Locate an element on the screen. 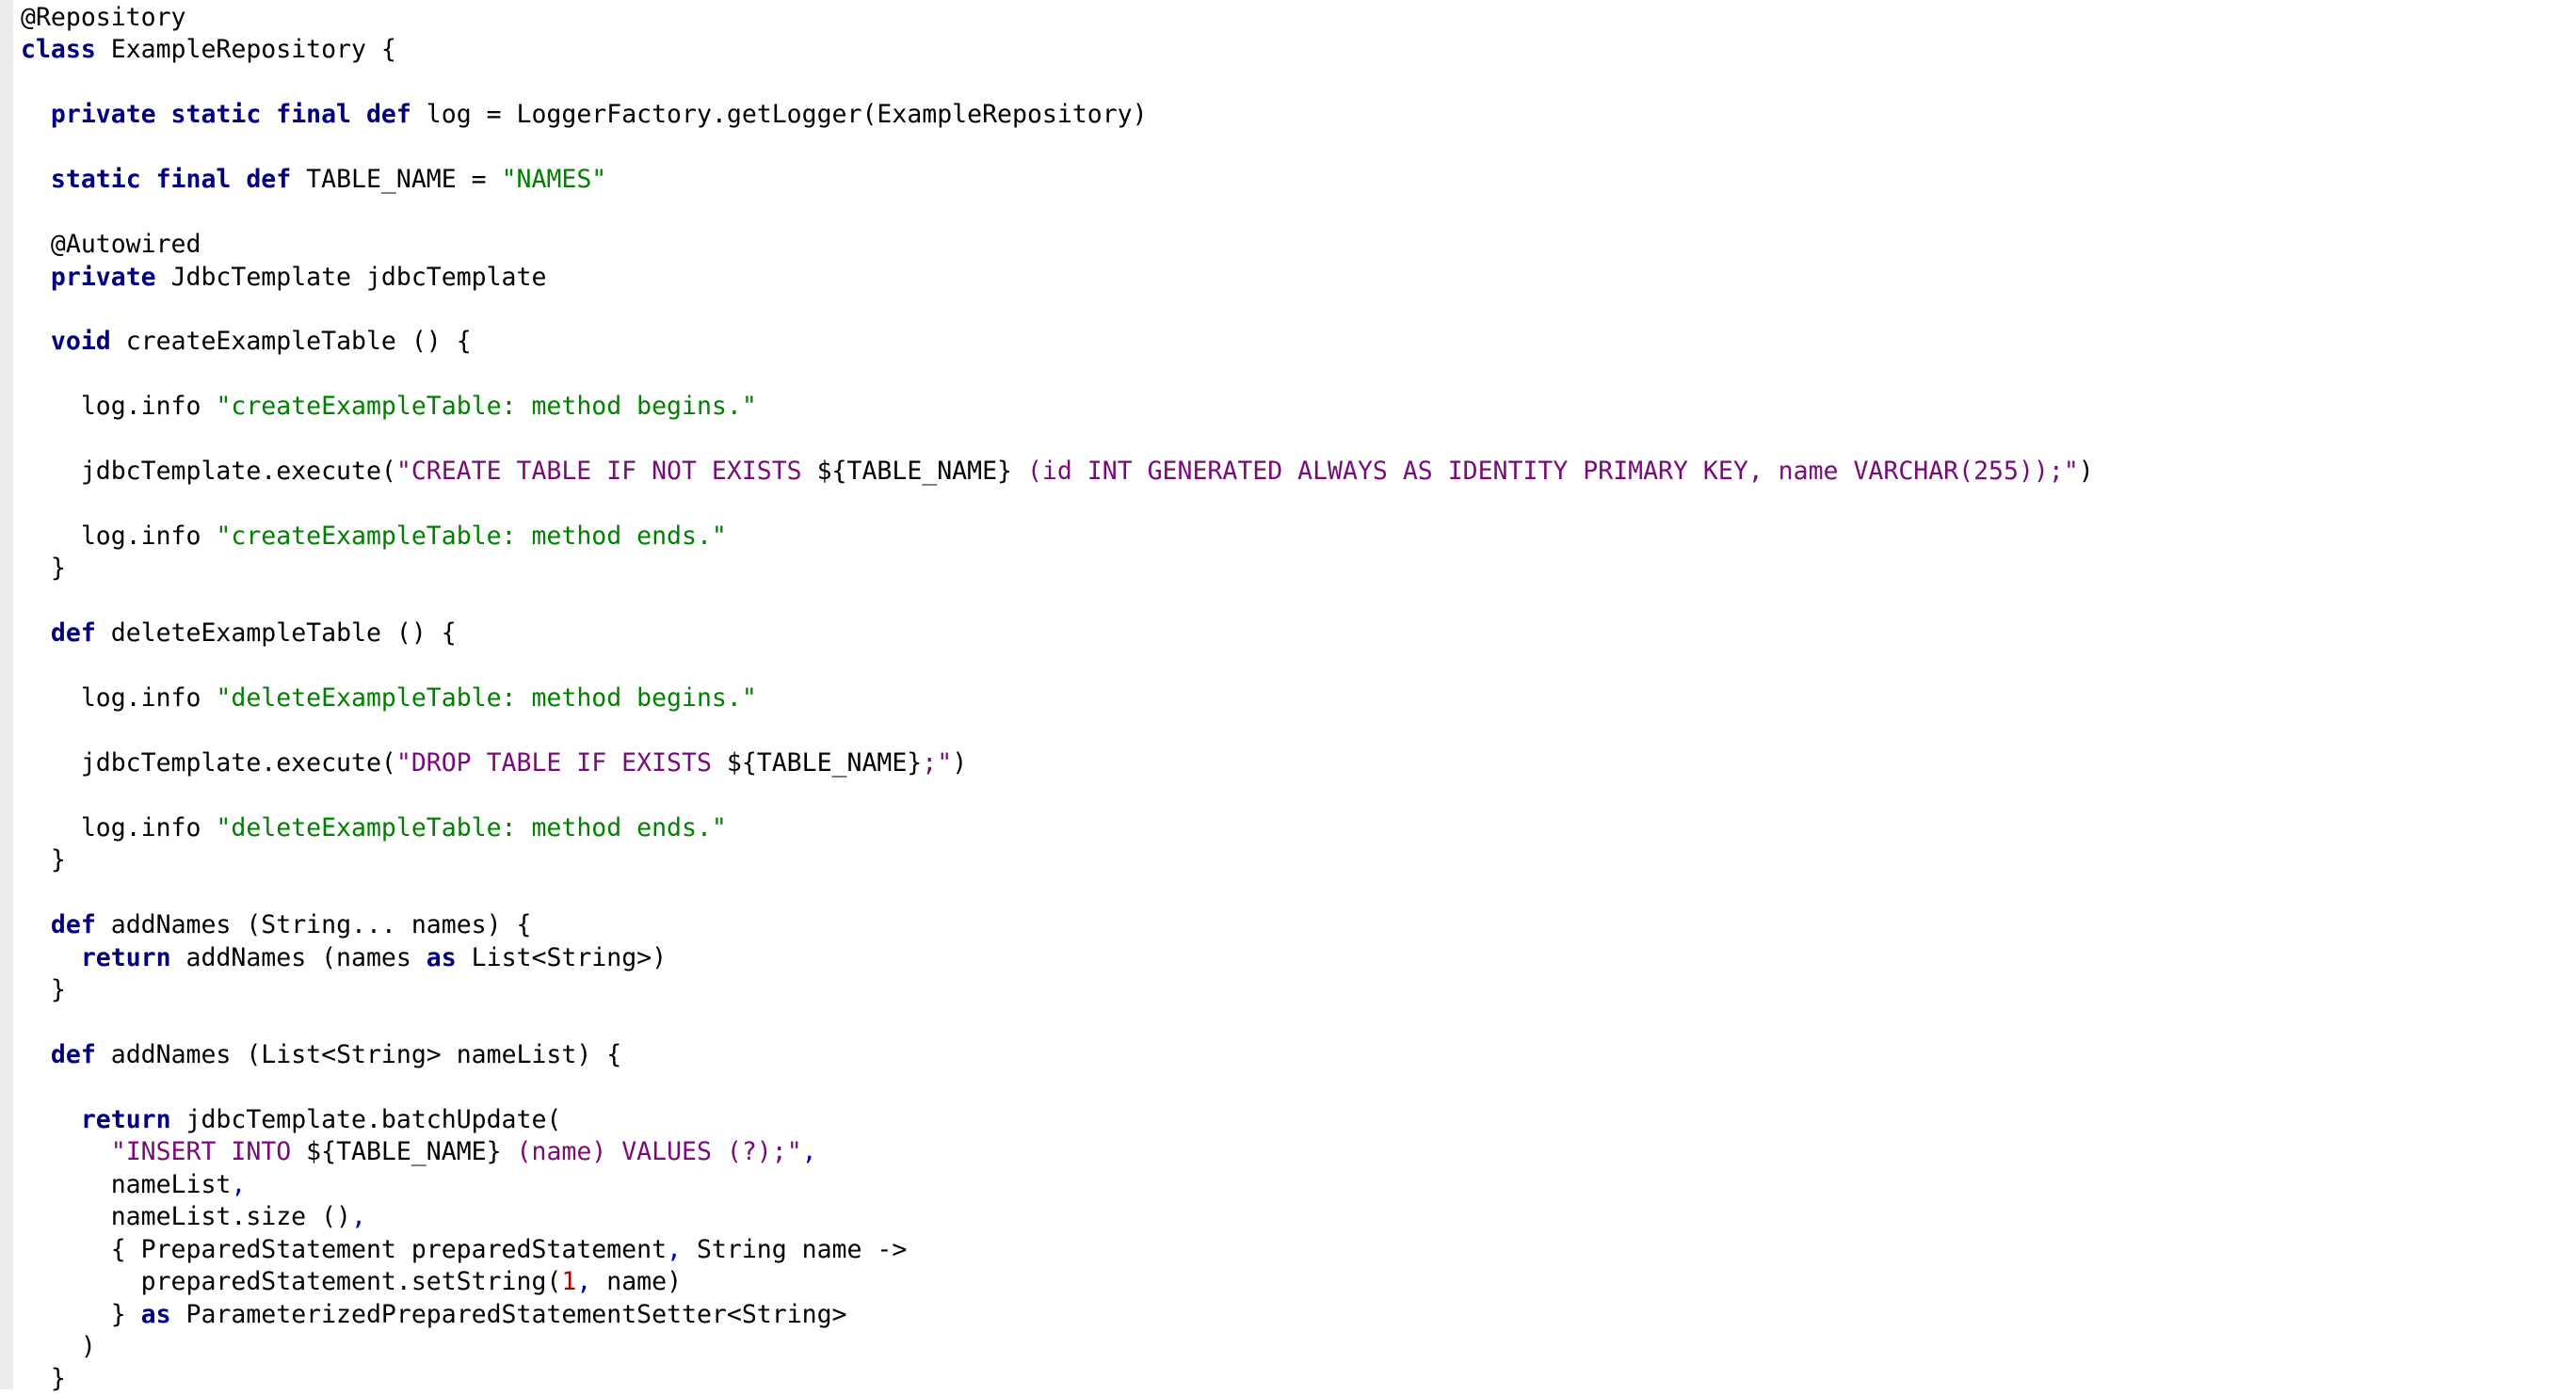 The image size is (2576, 1396). code-line: nameList, is located at coordinates (1057, 1185).